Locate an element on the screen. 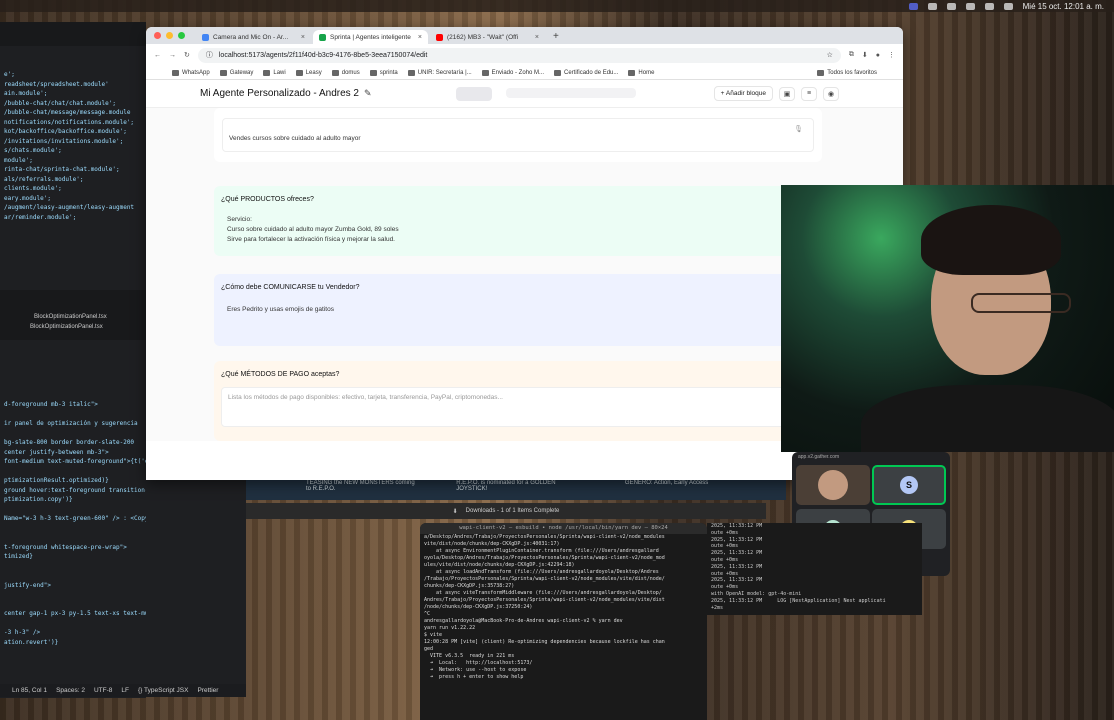 This screenshot has height=720, width=1114. text-line: 2025, 11:33:12 PM is located at coordinates (737, 526).